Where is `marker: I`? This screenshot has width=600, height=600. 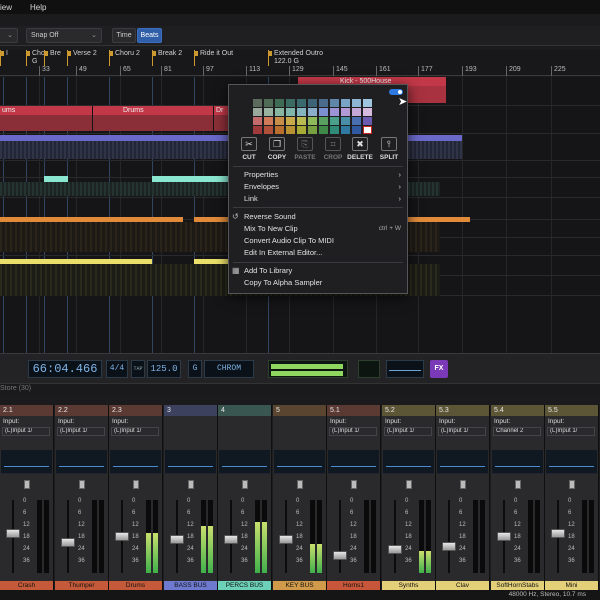 marker: I is located at coordinates (4, 58).